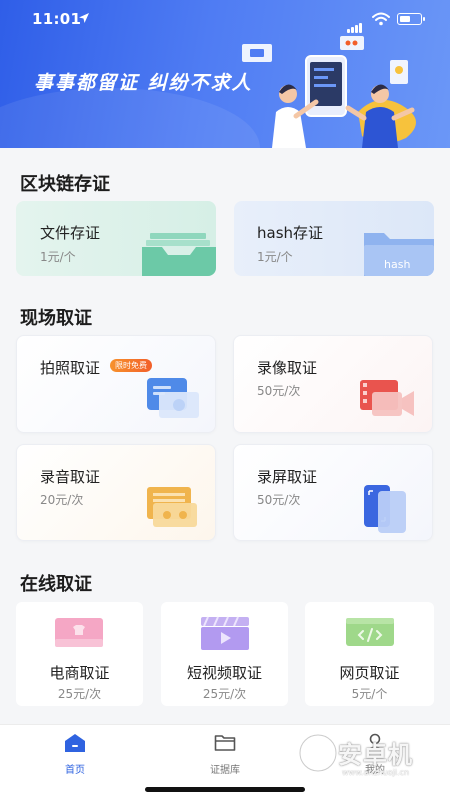 Image resolution: width=450 pixels, height=800 pixels. Describe the element at coordinates (57, 19) in the screenshot. I see `status-time: 11:01` at that location.